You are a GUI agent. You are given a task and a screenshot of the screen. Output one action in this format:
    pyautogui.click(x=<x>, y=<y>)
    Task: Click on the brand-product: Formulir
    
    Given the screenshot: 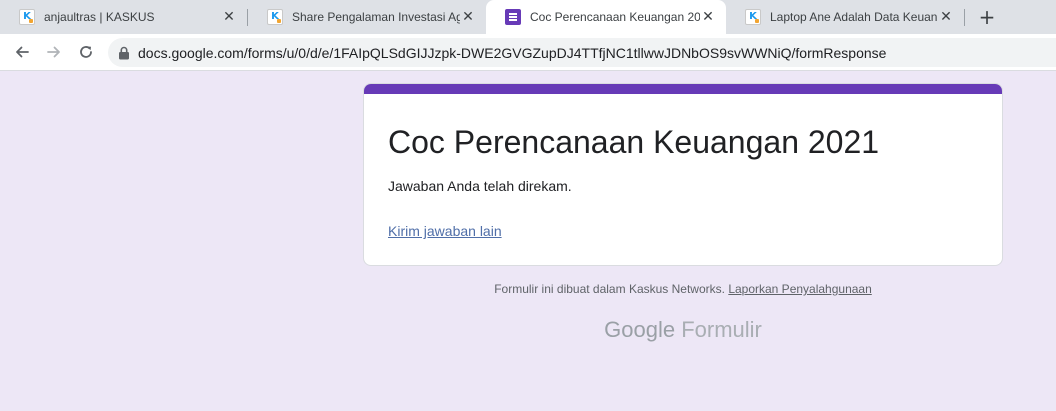 What is the action you would take?
    pyautogui.click(x=721, y=329)
    